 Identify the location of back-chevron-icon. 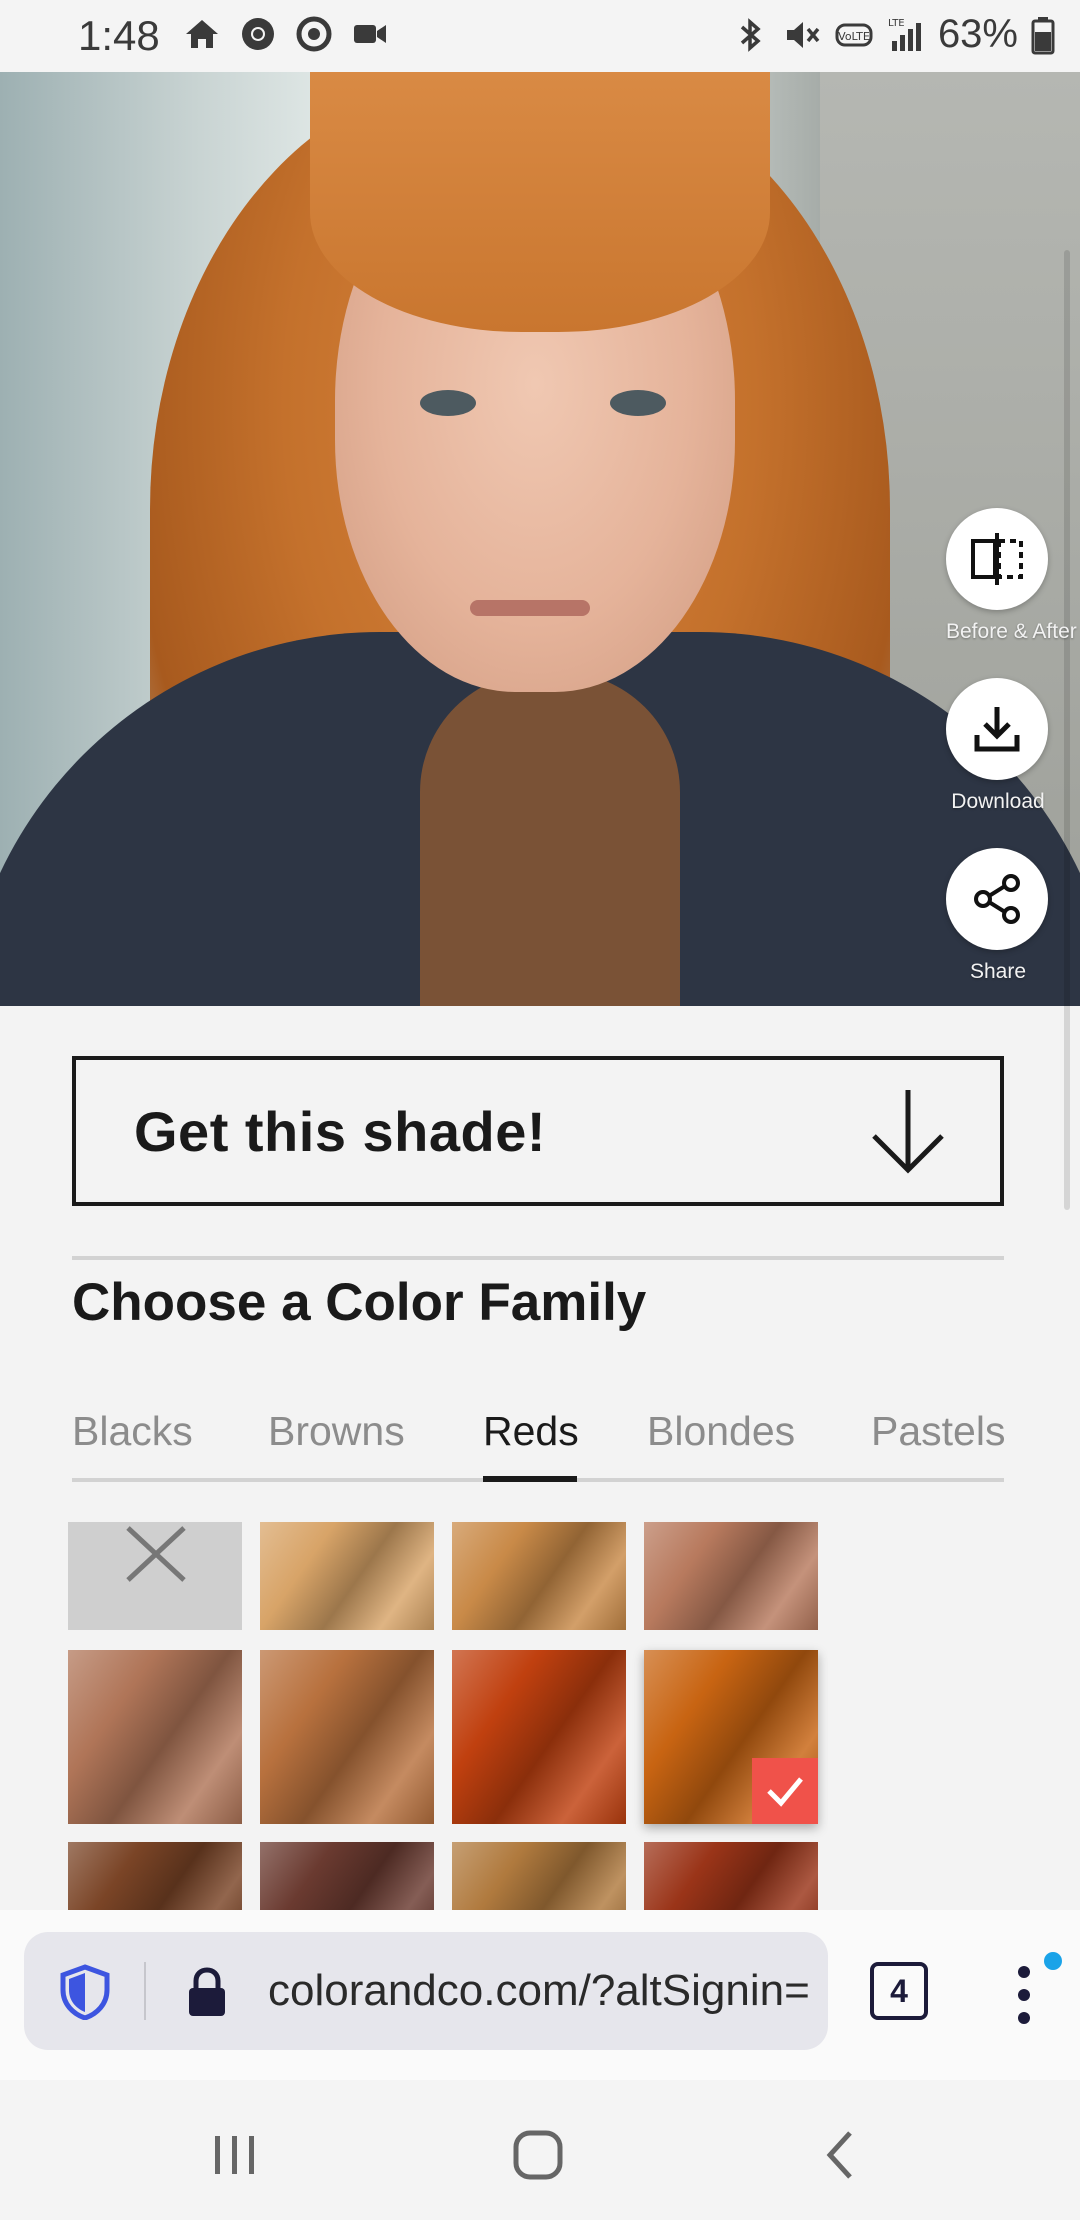
(839, 2155).